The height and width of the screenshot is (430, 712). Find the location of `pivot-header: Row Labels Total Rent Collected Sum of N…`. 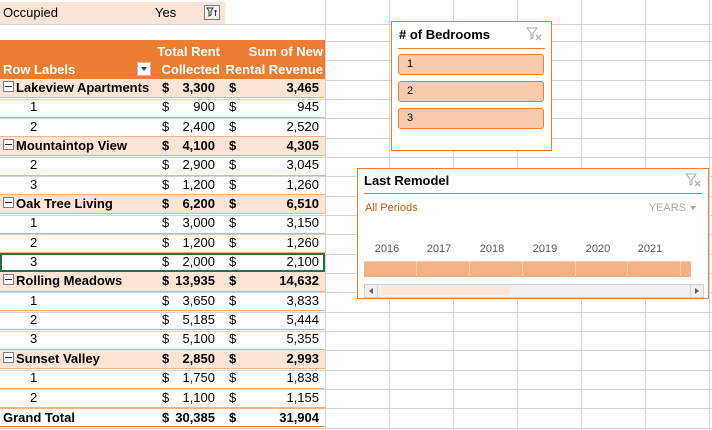

pivot-header: Row Labels Total Rent Collected Sum of N… is located at coordinates (162, 59).